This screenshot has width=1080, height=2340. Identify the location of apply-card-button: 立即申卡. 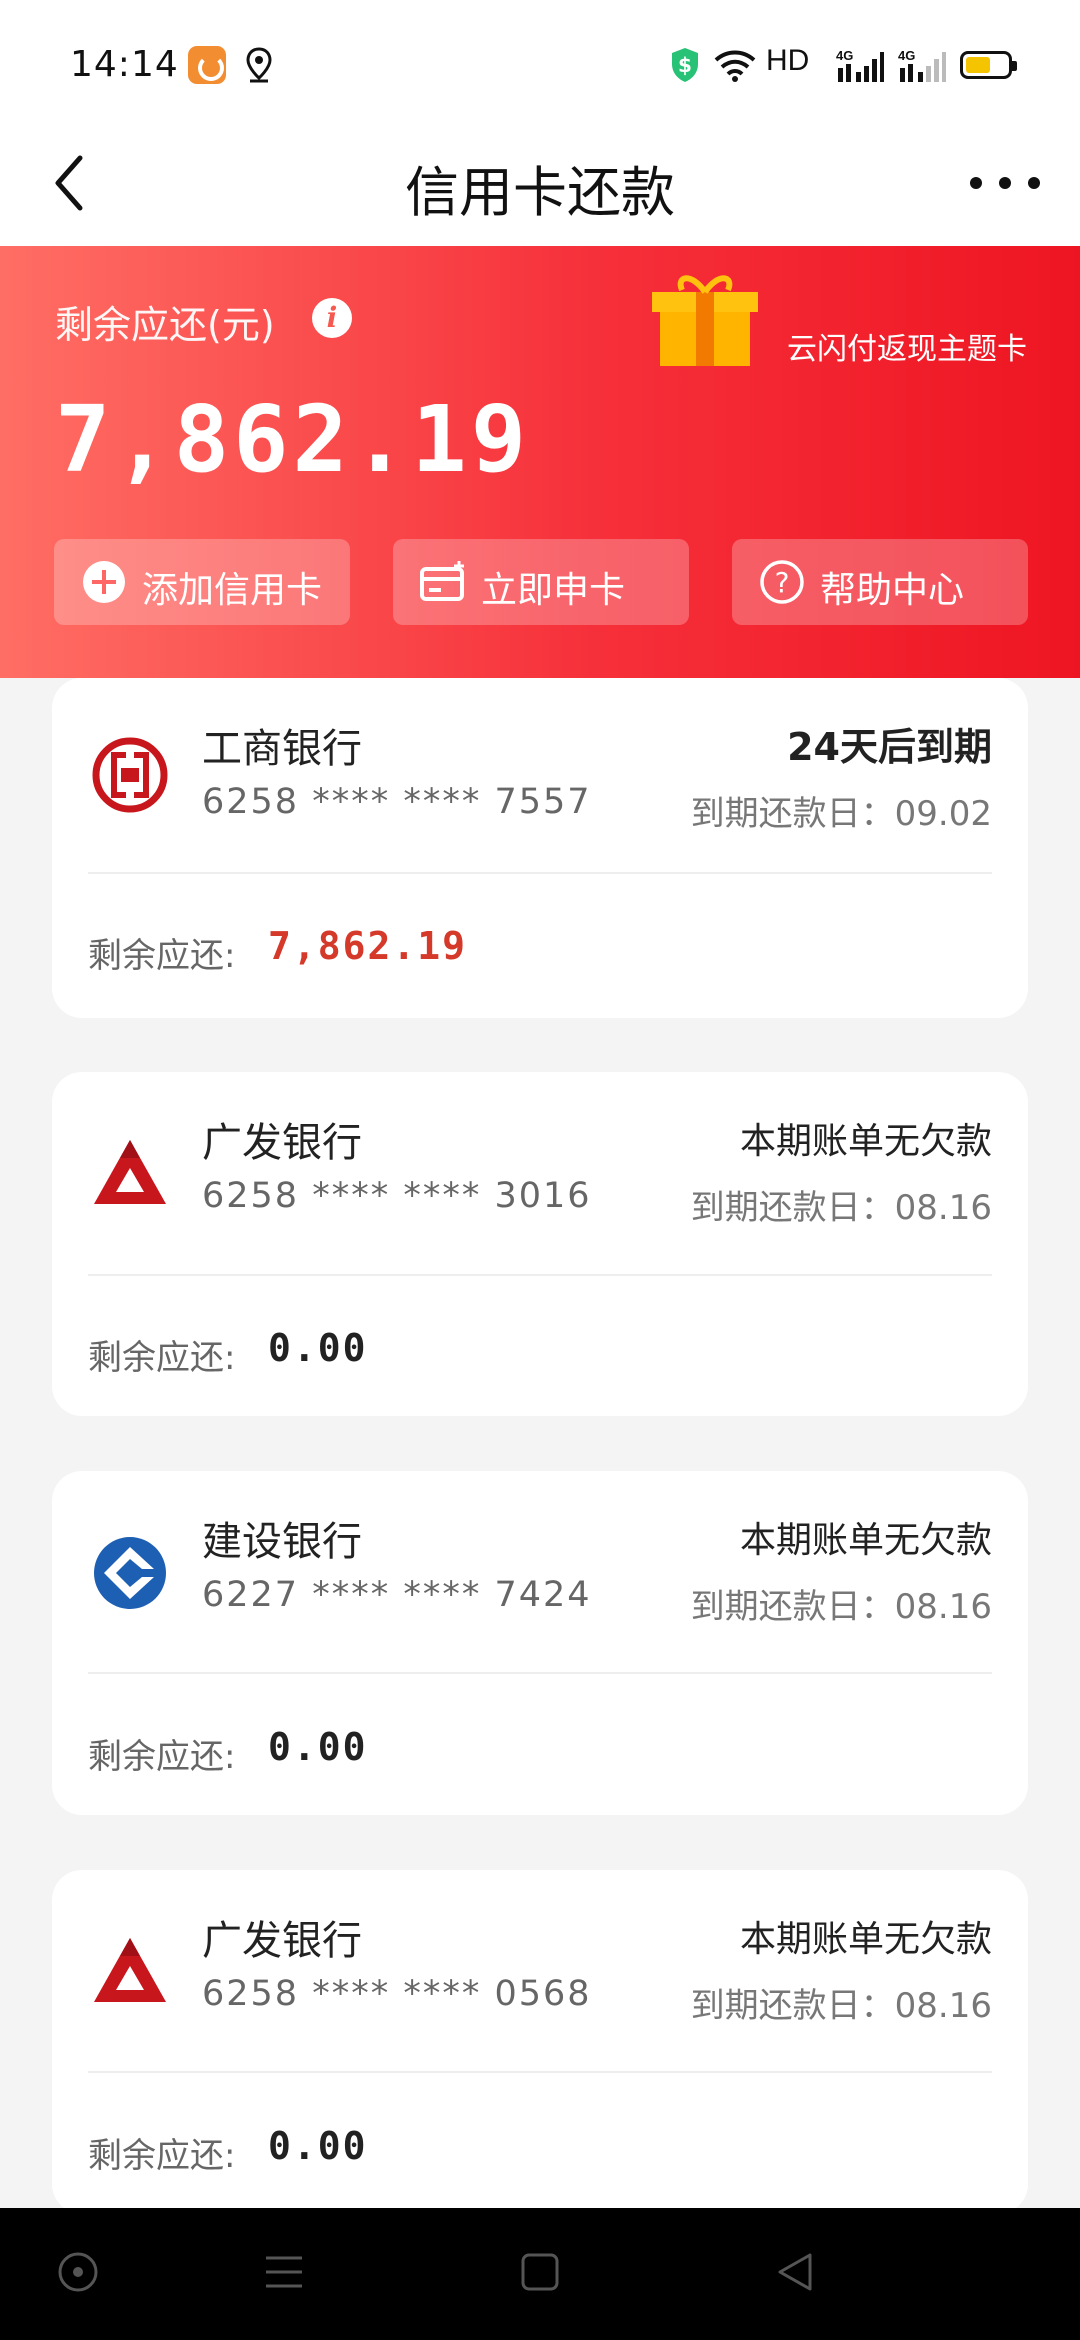
(541, 582).